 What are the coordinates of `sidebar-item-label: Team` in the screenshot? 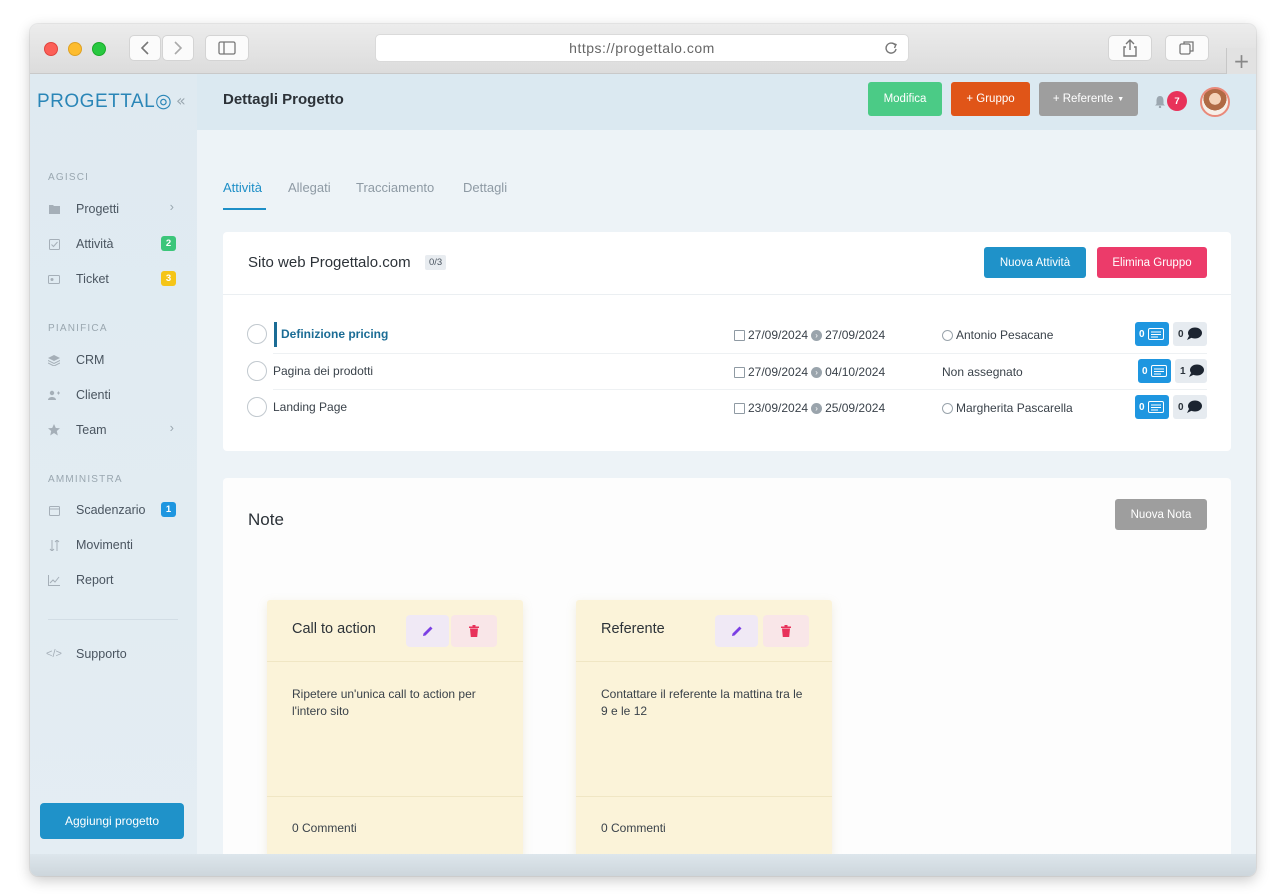 It's located at (91, 430).